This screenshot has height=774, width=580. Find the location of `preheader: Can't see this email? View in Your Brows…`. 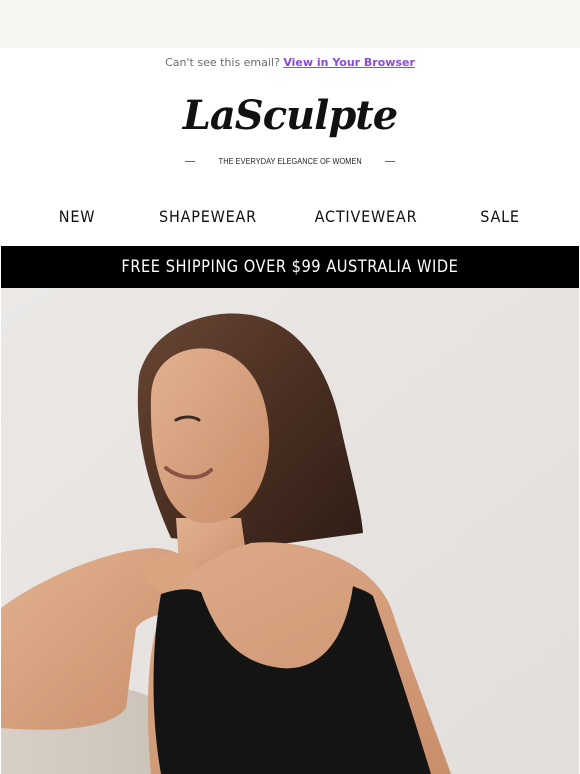

preheader: Can't see this email? View in Your Brows… is located at coordinates (290, 62).